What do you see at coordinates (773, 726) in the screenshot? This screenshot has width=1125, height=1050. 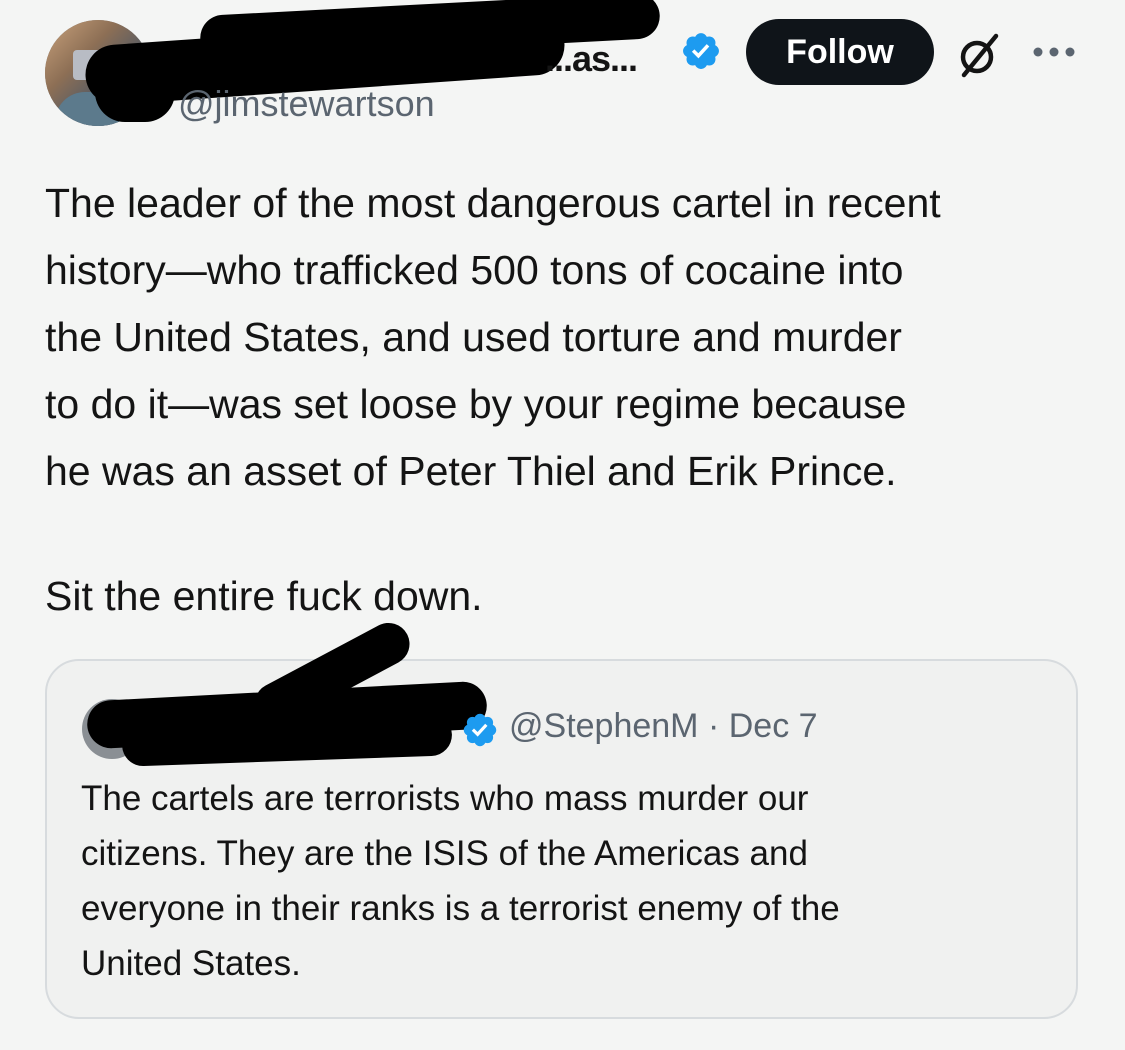 I see `quoted-post-date: Dec 7` at bounding box center [773, 726].